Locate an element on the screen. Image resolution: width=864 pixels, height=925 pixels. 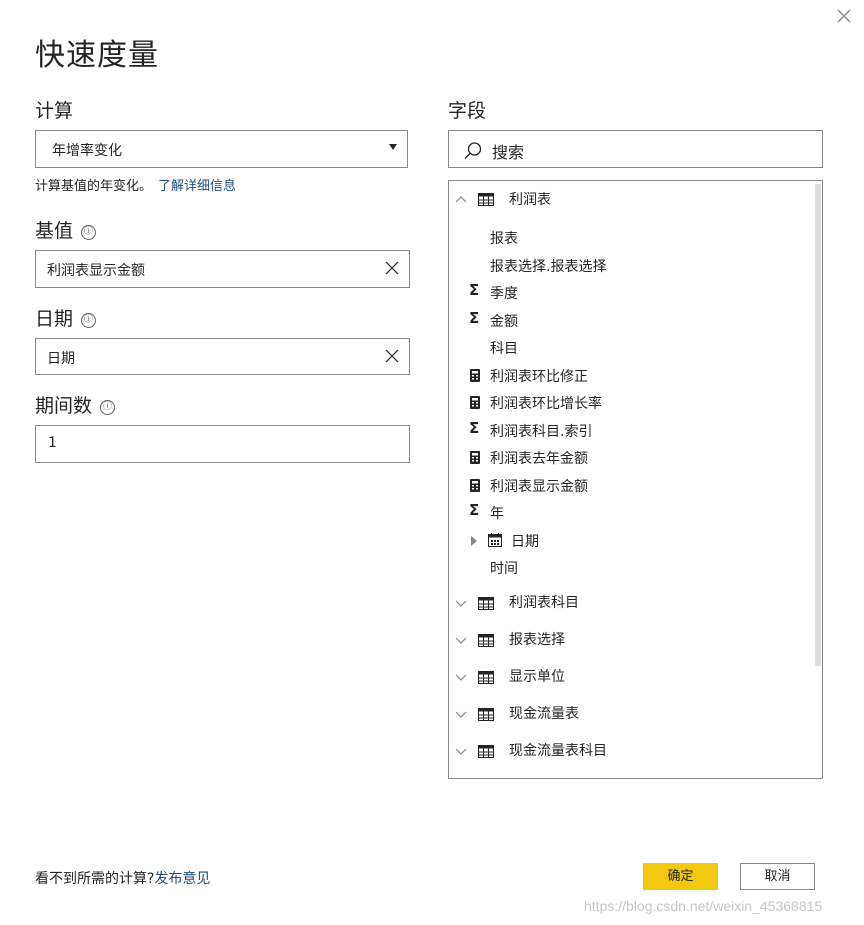
table-name: 利润表科目 is located at coordinates (544, 603).